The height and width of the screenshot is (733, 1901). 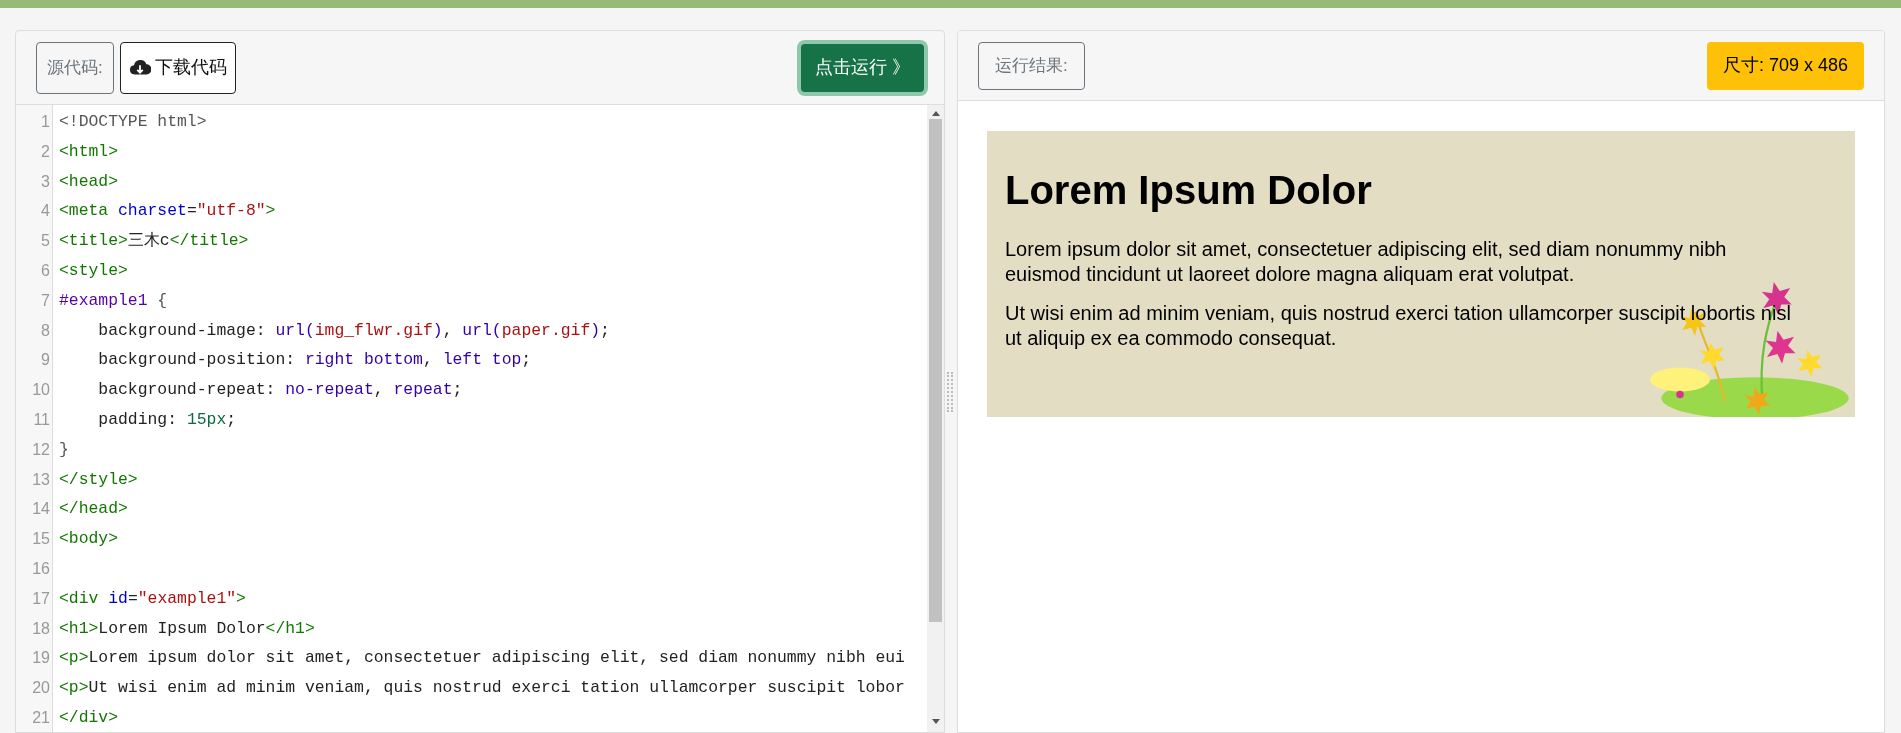 What do you see at coordinates (935, 113) in the screenshot?
I see `scroll-up-icon` at bounding box center [935, 113].